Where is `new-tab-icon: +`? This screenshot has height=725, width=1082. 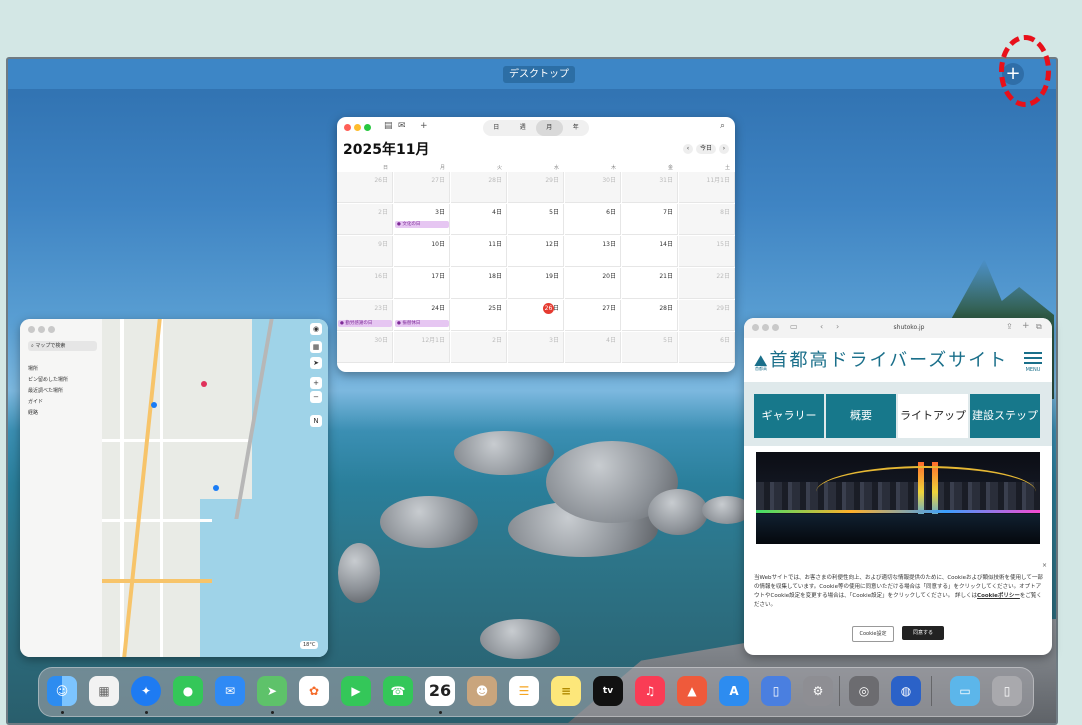 new-tab-icon: + is located at coordinates (1026, 326).